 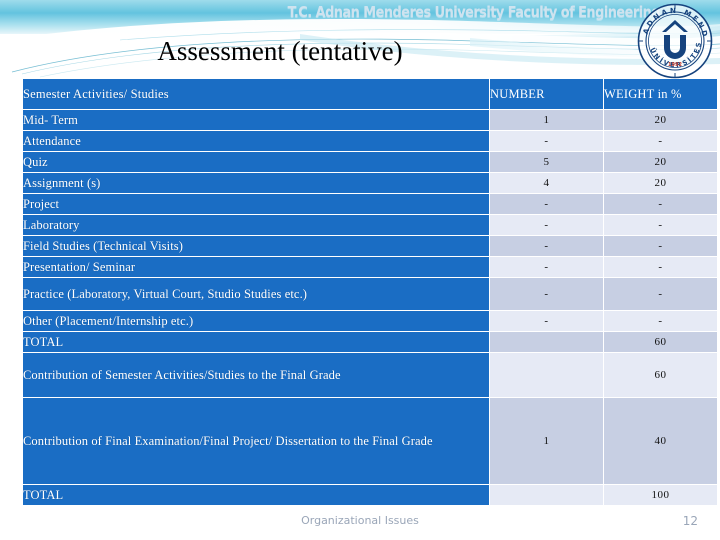 What do you see at coordinates (256, 246) in the screenshot?
I see `activity-label-cell: Field Studies (Technical Visits)` at bounding box center [256, 246].